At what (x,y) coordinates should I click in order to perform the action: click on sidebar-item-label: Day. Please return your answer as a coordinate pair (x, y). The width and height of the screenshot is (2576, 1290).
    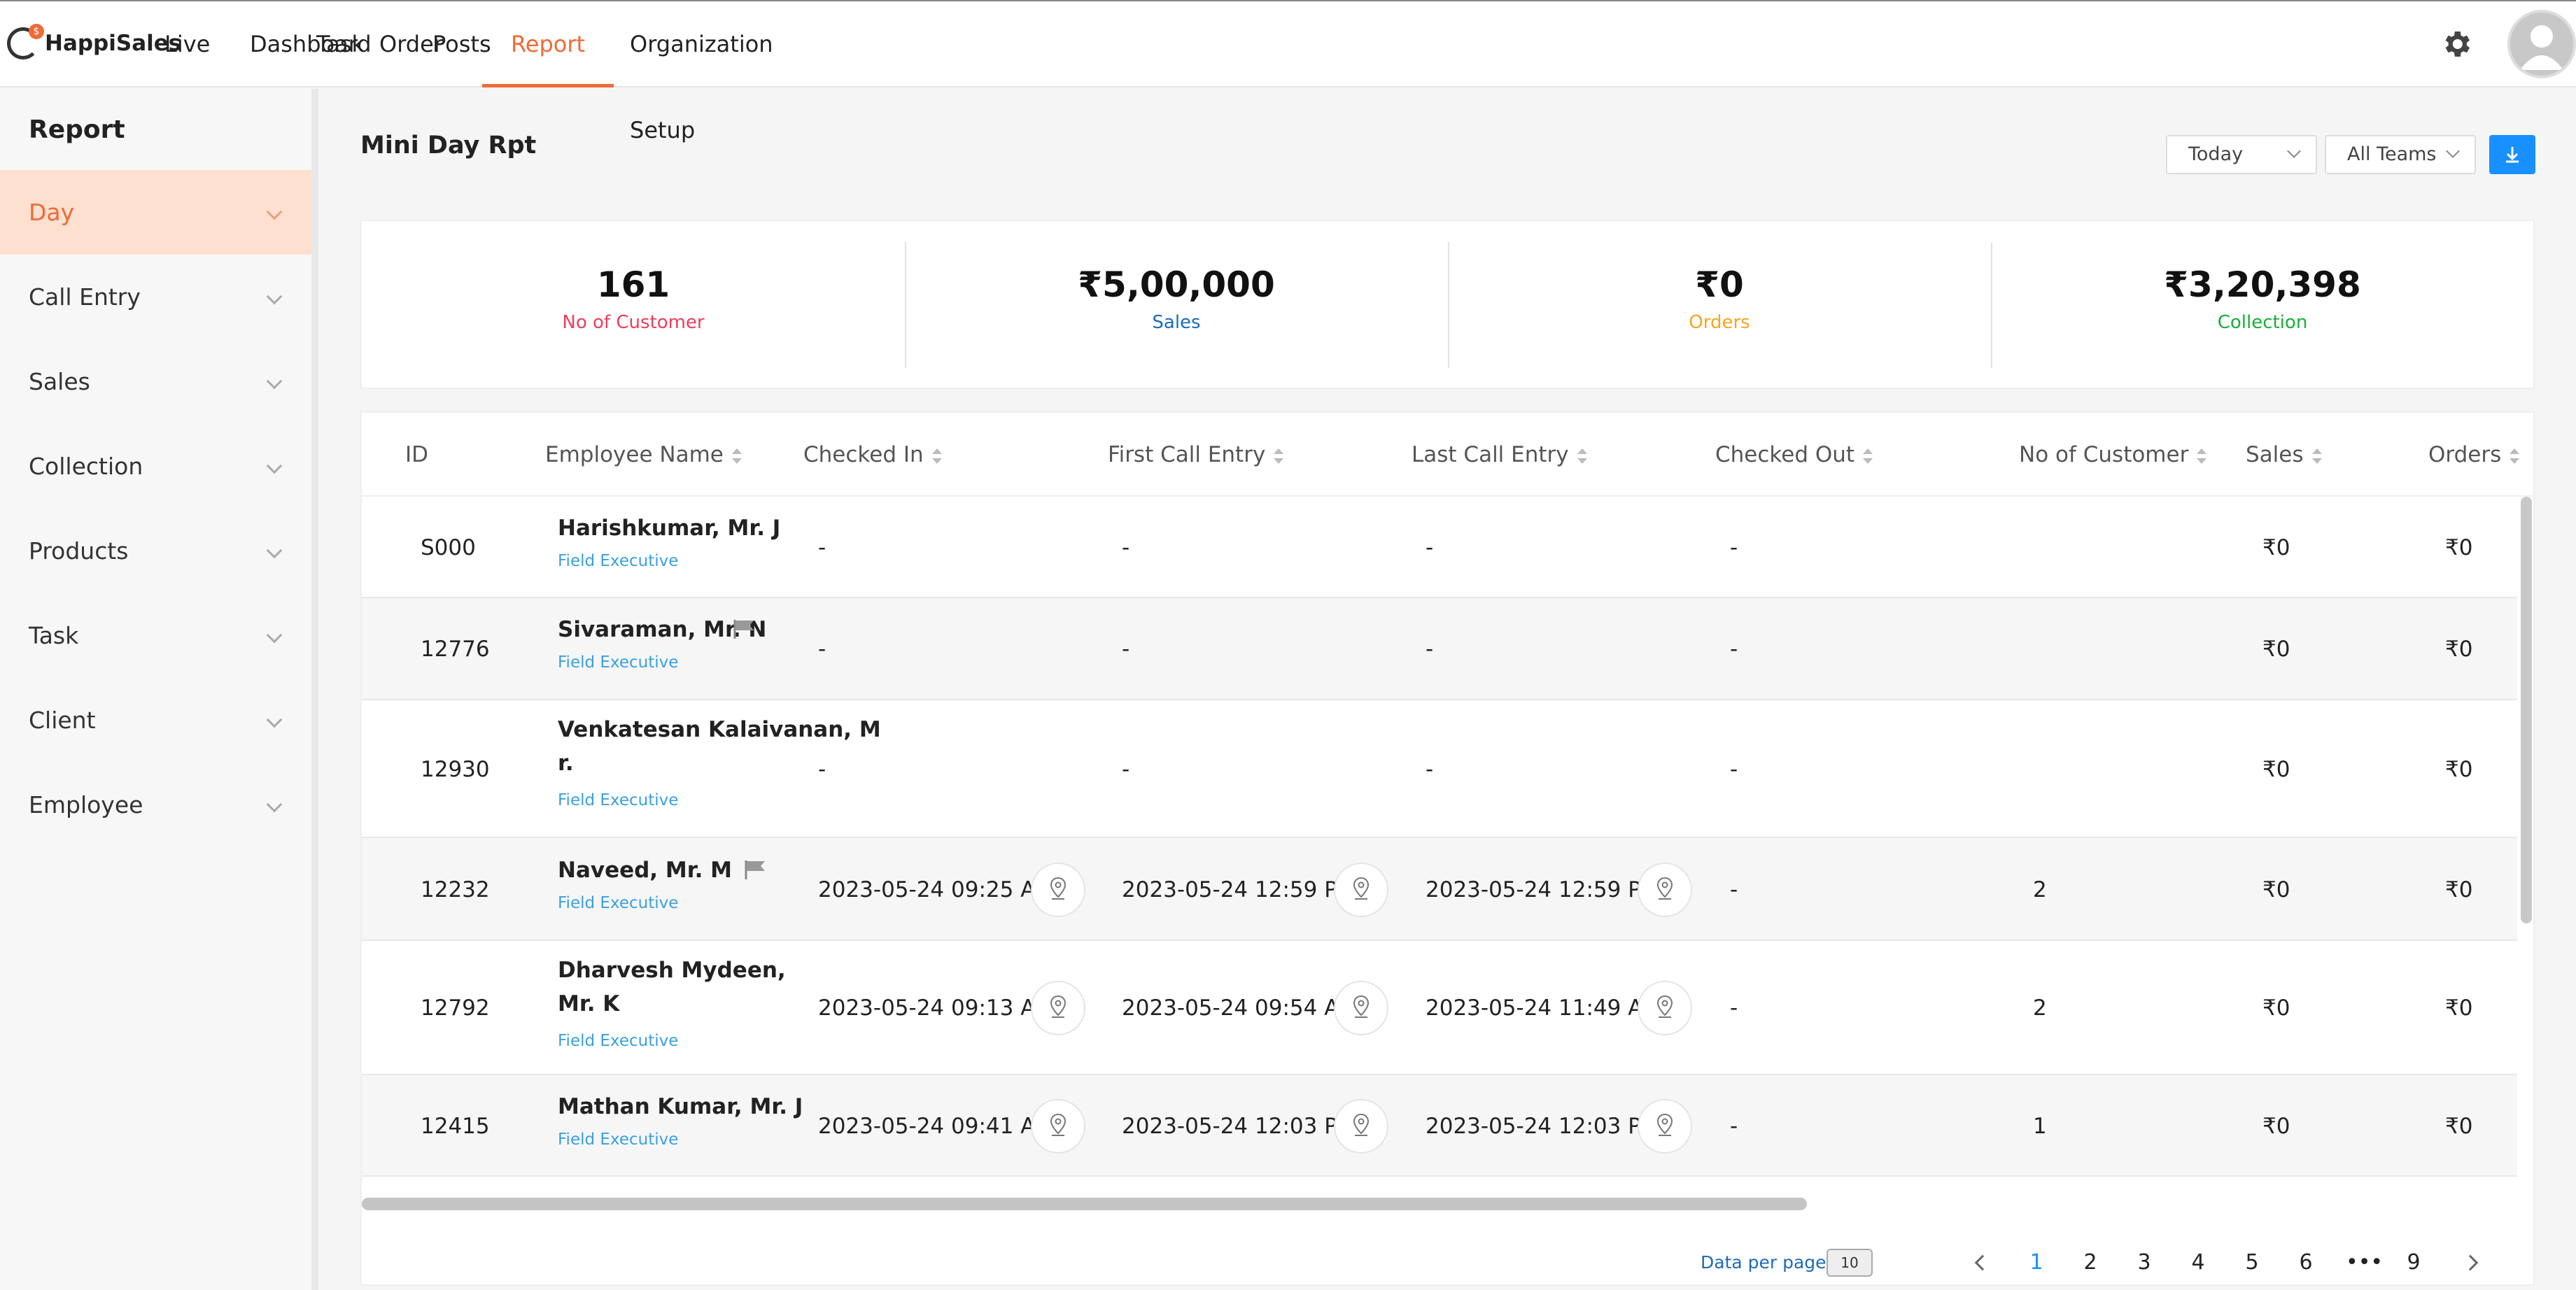
    Looking at the image, I should click on (52, 212).